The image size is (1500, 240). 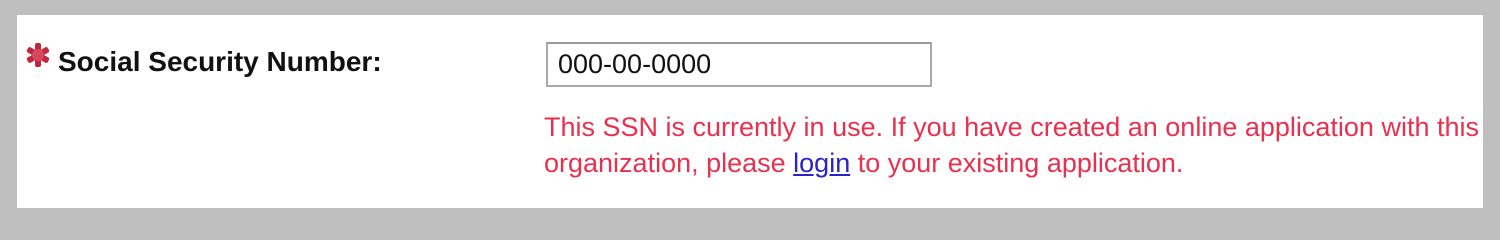 I want to click on ssn-input, so click(x=739, y=64).